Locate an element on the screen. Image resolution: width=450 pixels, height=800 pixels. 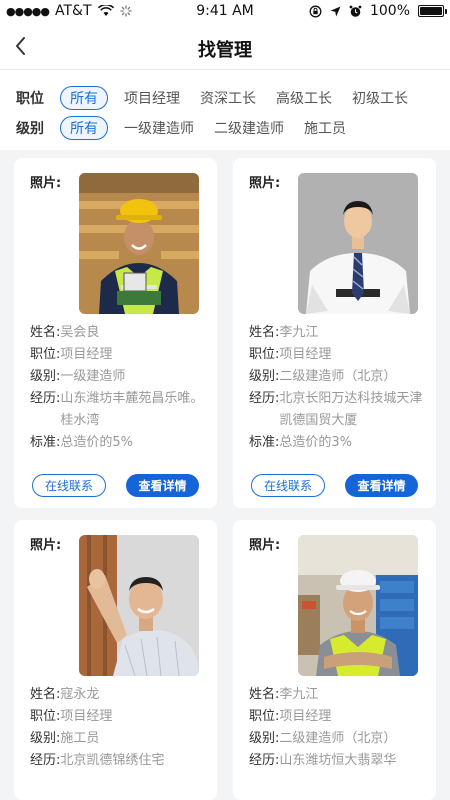
battery-percent: 100% is located at coordinates (389, 11).